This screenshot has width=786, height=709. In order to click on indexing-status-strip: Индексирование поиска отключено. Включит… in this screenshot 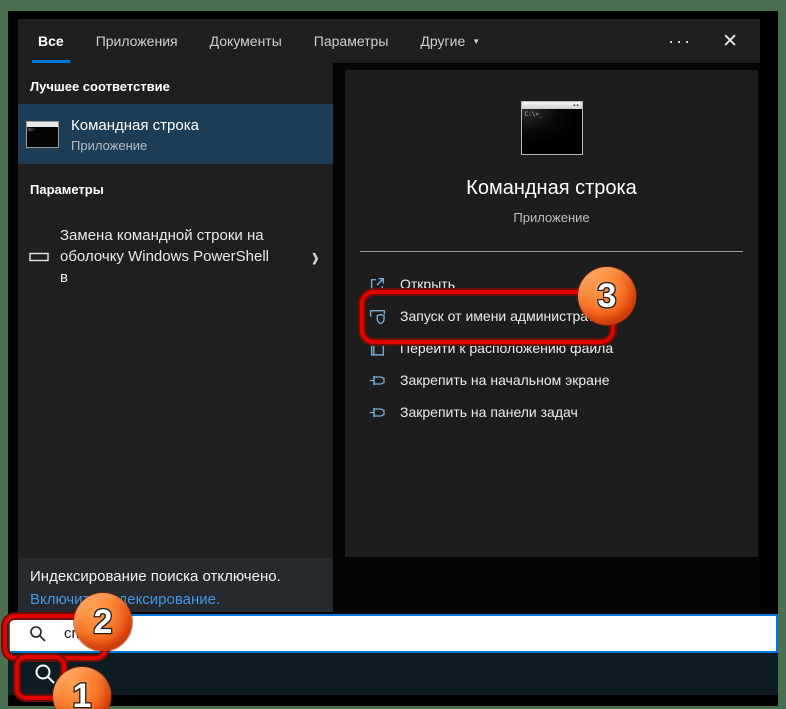, I will do `click(175, 585)`.